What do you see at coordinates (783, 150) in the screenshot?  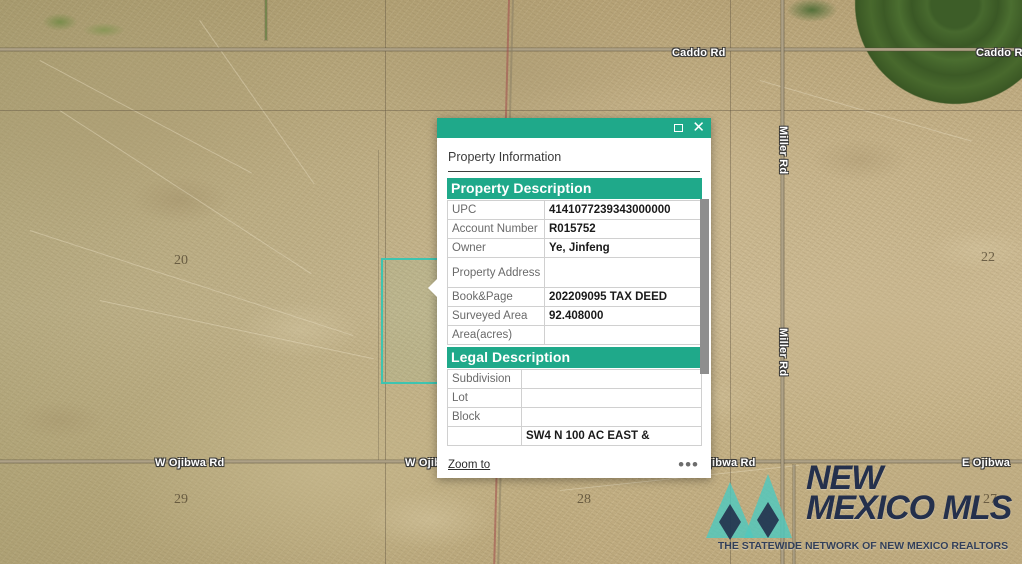 I see `road-label-miller-rd: Miller Rd` at bounding box center [783, 150].